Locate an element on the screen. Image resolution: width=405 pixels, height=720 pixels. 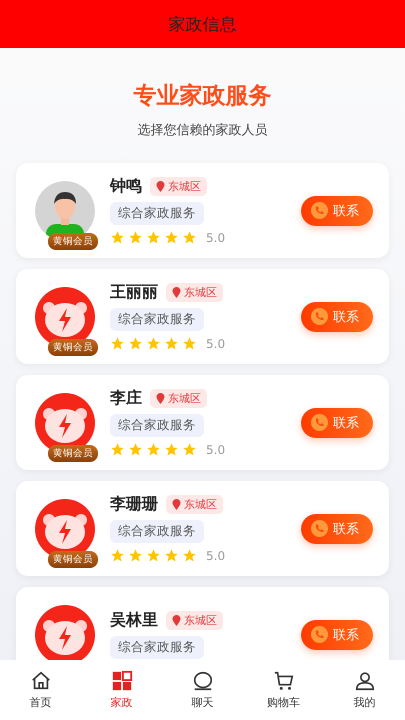
tab-item: 购物车 is located at coordinates (283, 690).